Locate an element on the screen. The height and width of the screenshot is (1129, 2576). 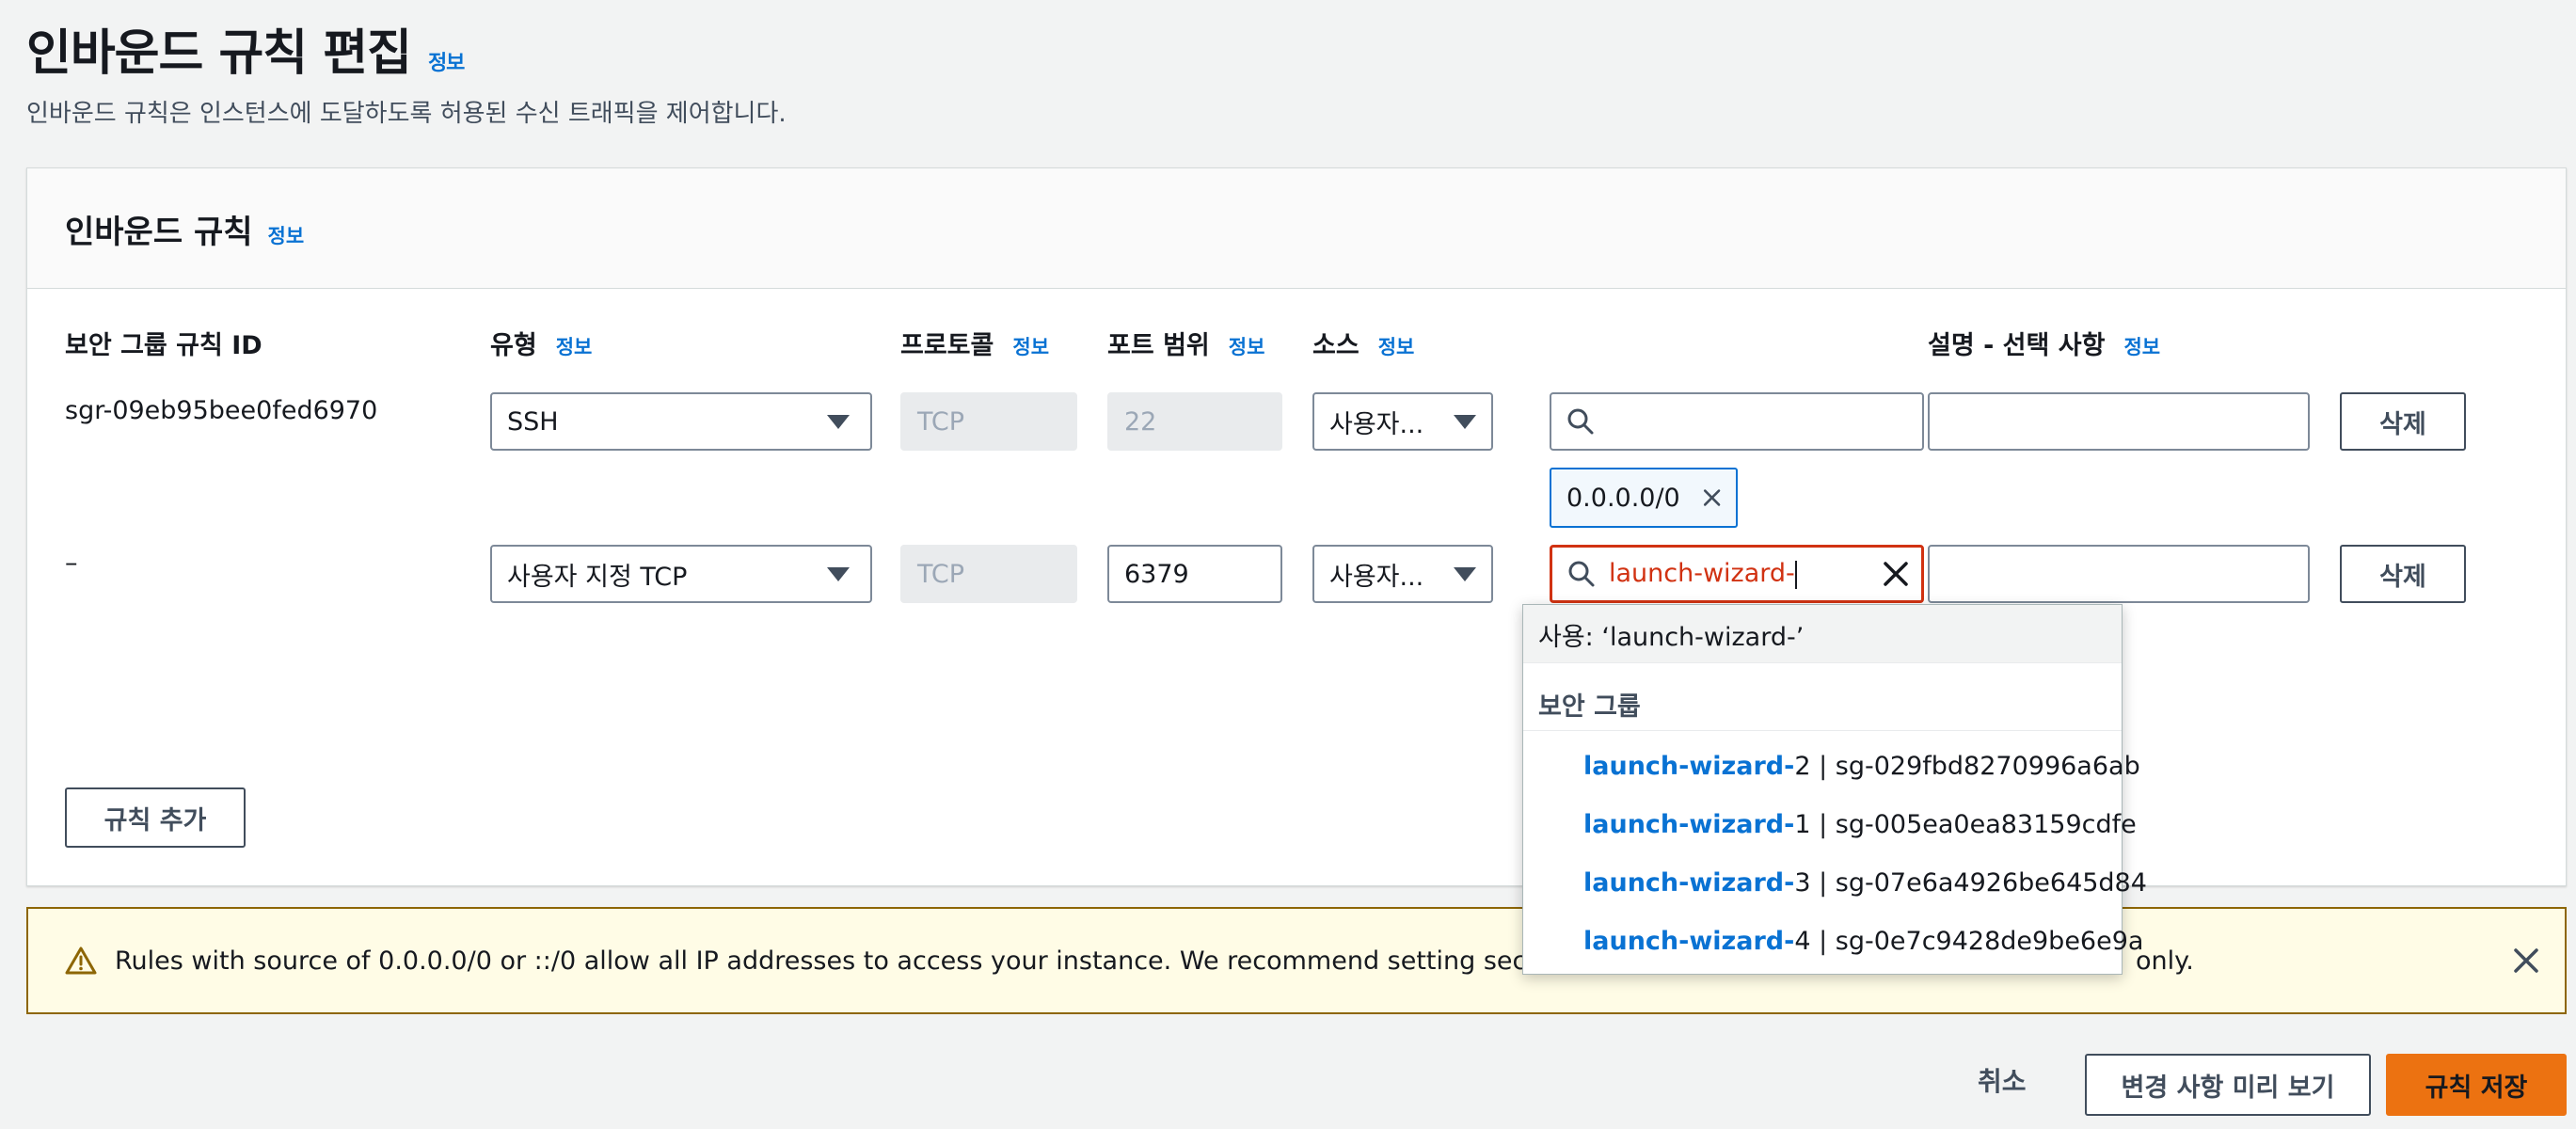
column-header-rule-id-label: 보안 그룹 규칙 ID is located at coordinates (164, 345).